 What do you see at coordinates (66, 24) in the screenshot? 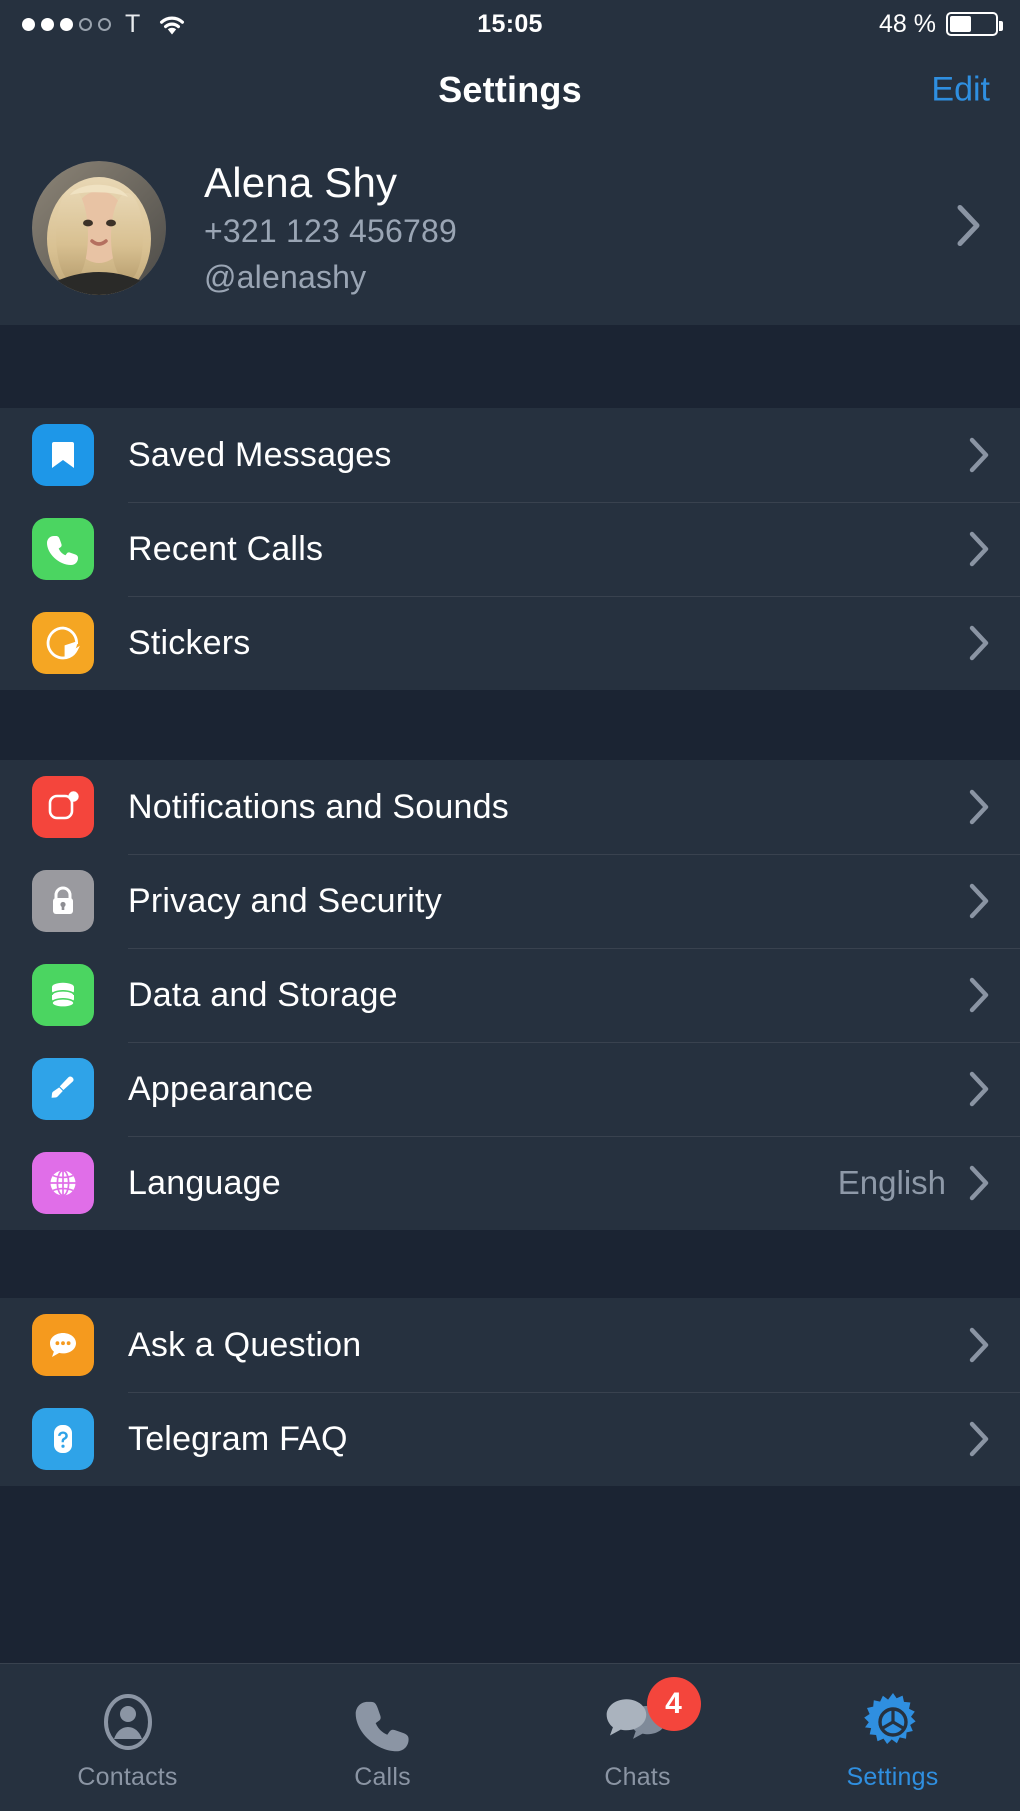
I see `signal-strength-icon` at bounding box center [66, 24].